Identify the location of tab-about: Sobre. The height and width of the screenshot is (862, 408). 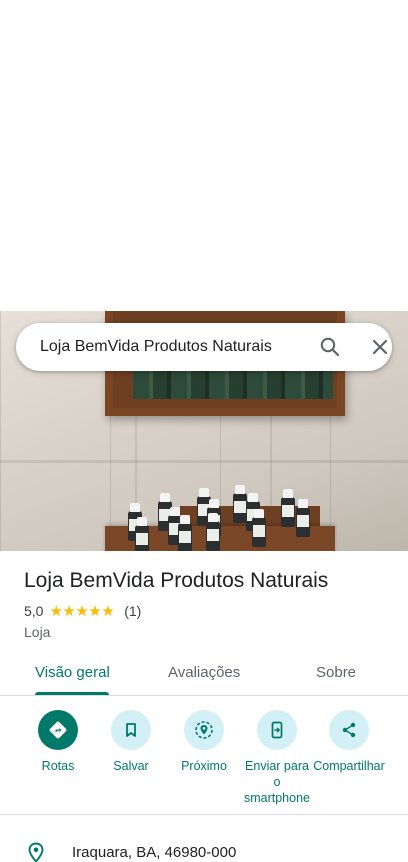
(336, 672).